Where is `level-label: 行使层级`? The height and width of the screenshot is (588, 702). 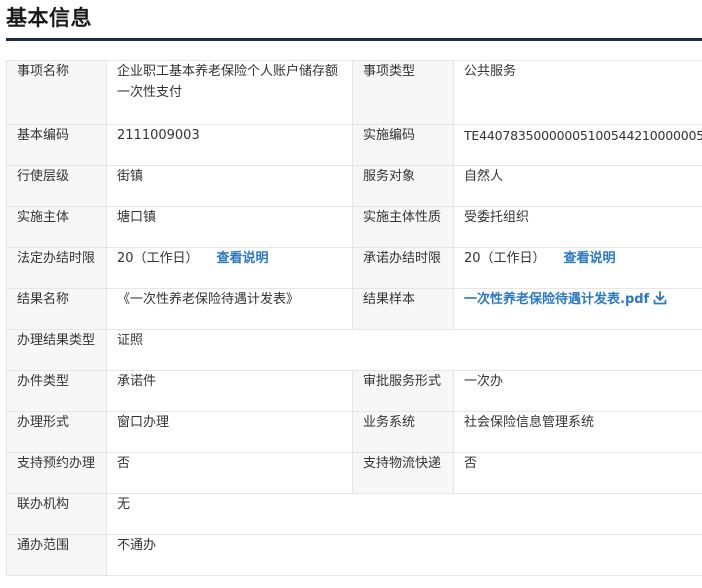 level-label: 行使层级 is located at coordinates (56, 186).